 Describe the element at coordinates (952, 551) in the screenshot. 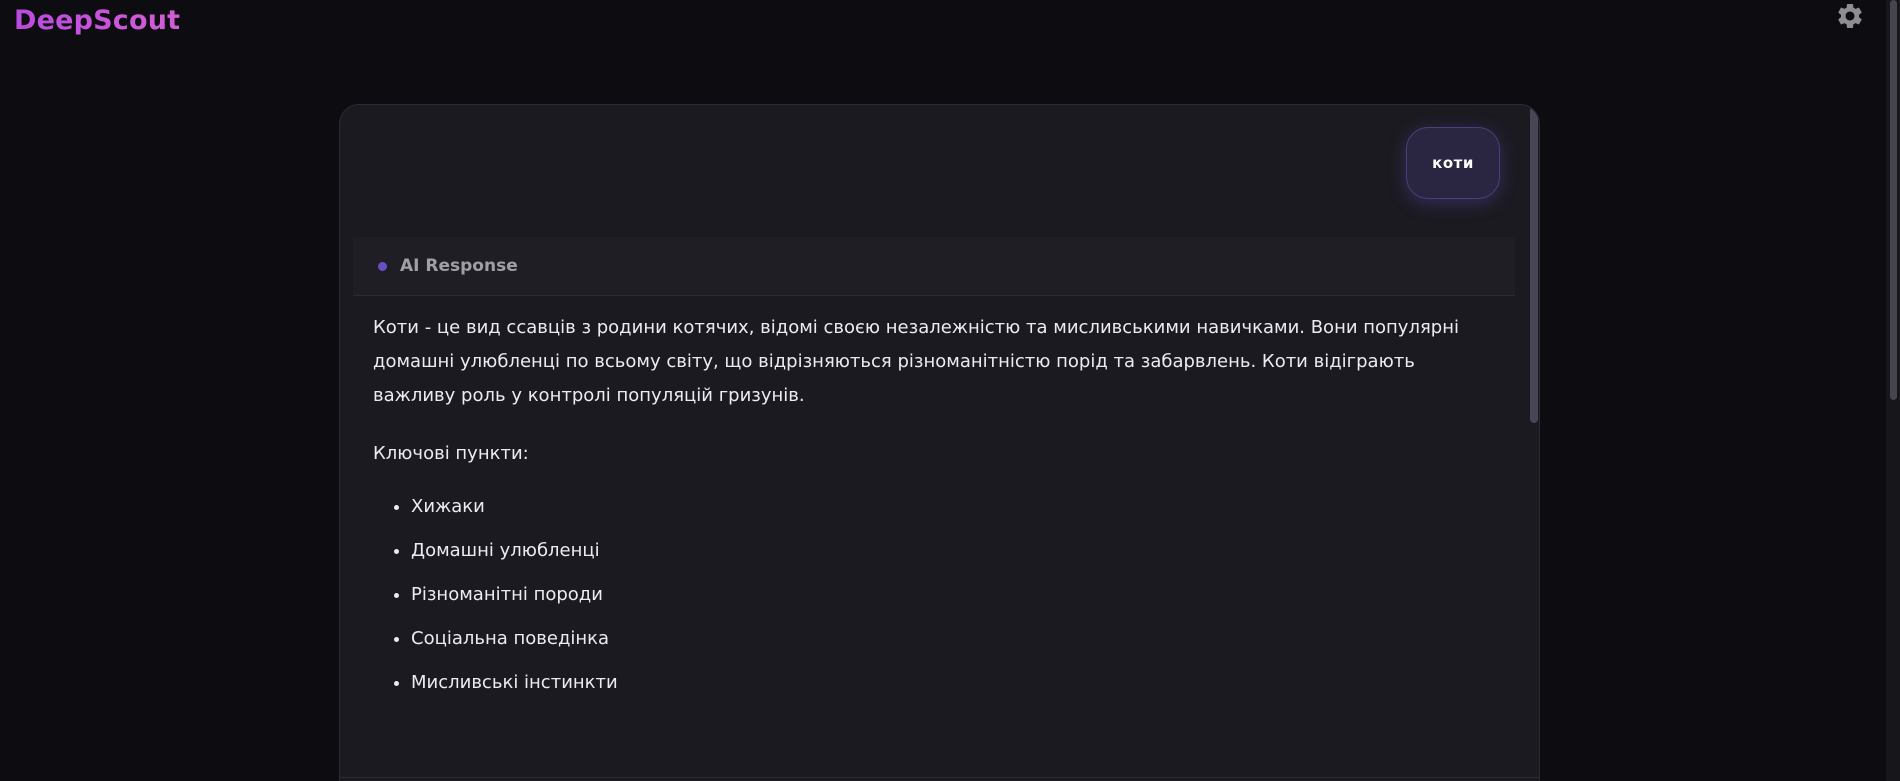

I see `list-item: Домашні улюбленці` at that location.